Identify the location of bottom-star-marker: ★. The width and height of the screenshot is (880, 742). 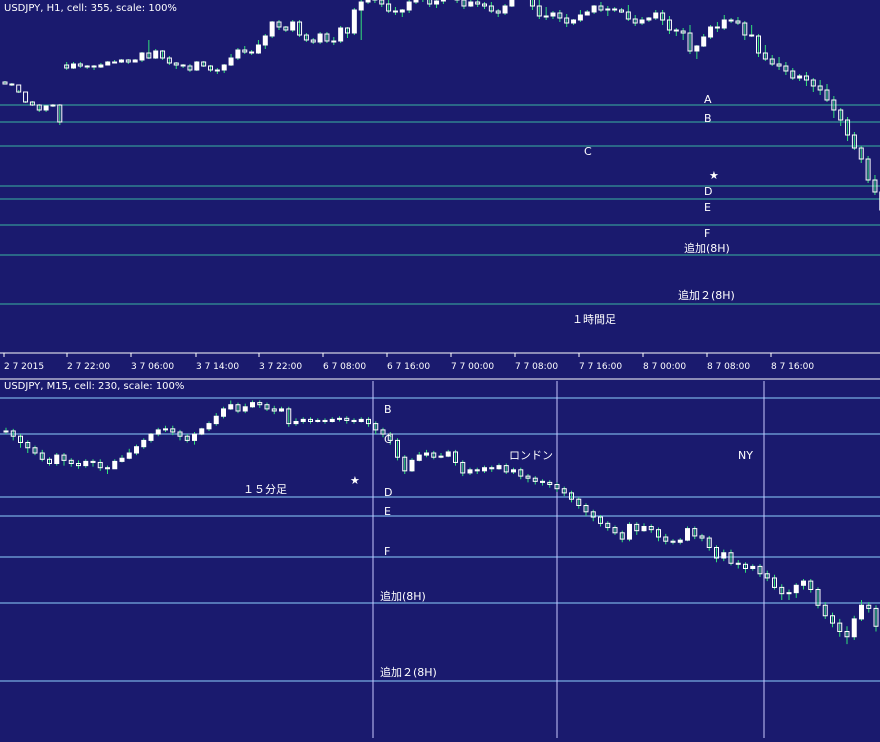
(355, 480).